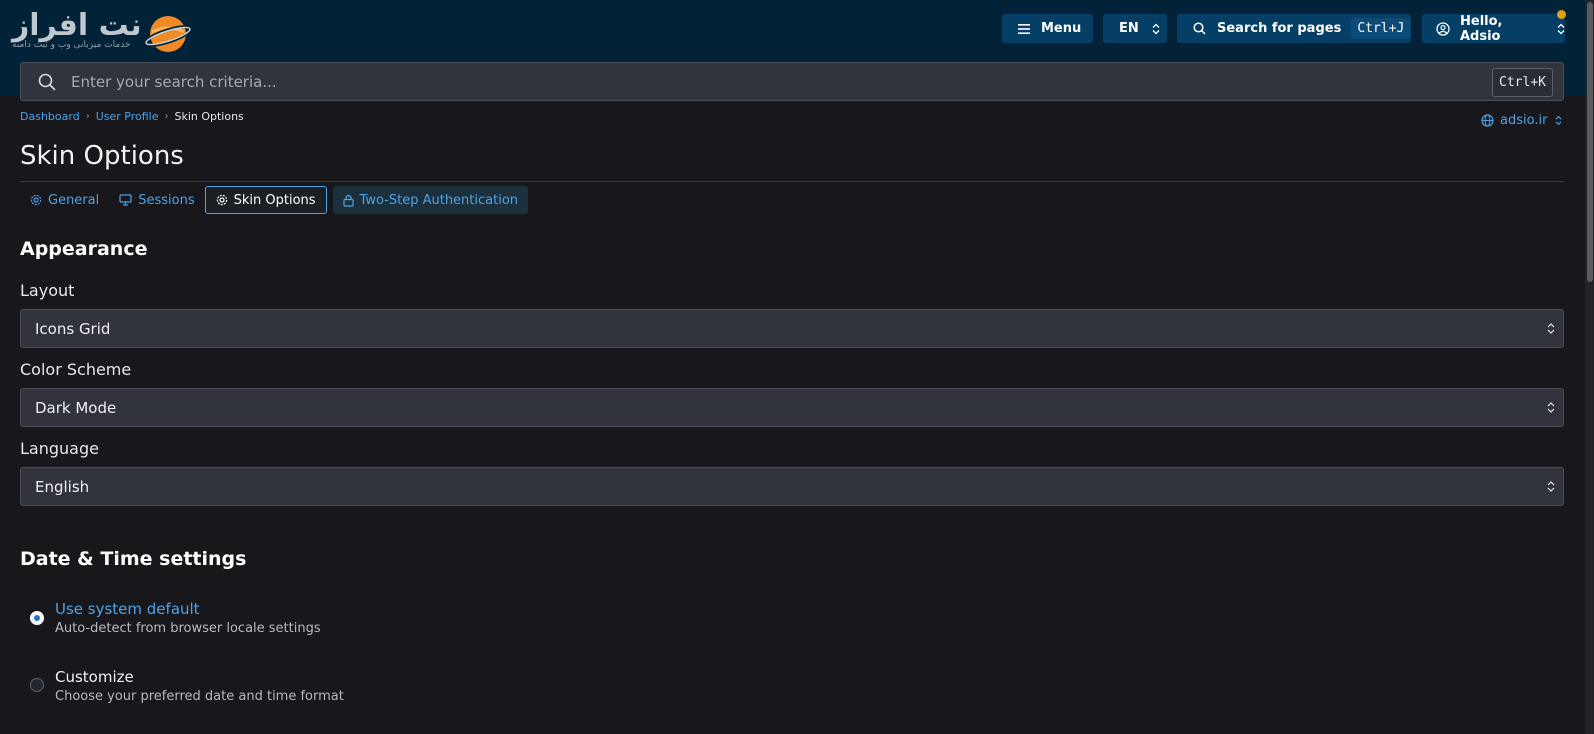  What do you see at coordinates (792, 81) in the screenshot?
I see `global-search-input: Enter your search criteria... Ctrl+K` at bounding box center [792, 81].